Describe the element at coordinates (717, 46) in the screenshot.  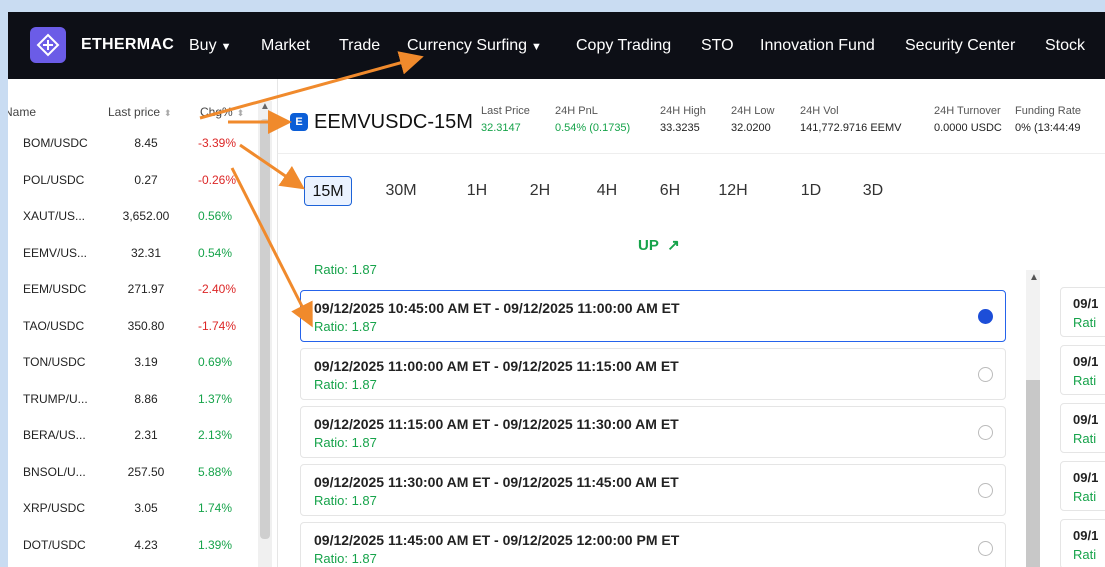
I see `nav-sto: STO` at that location.